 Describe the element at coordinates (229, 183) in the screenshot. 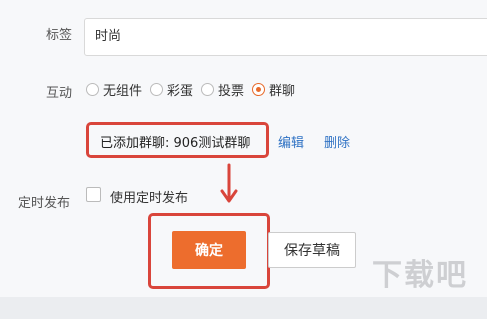

I see `down-arrow-icon` at that location.